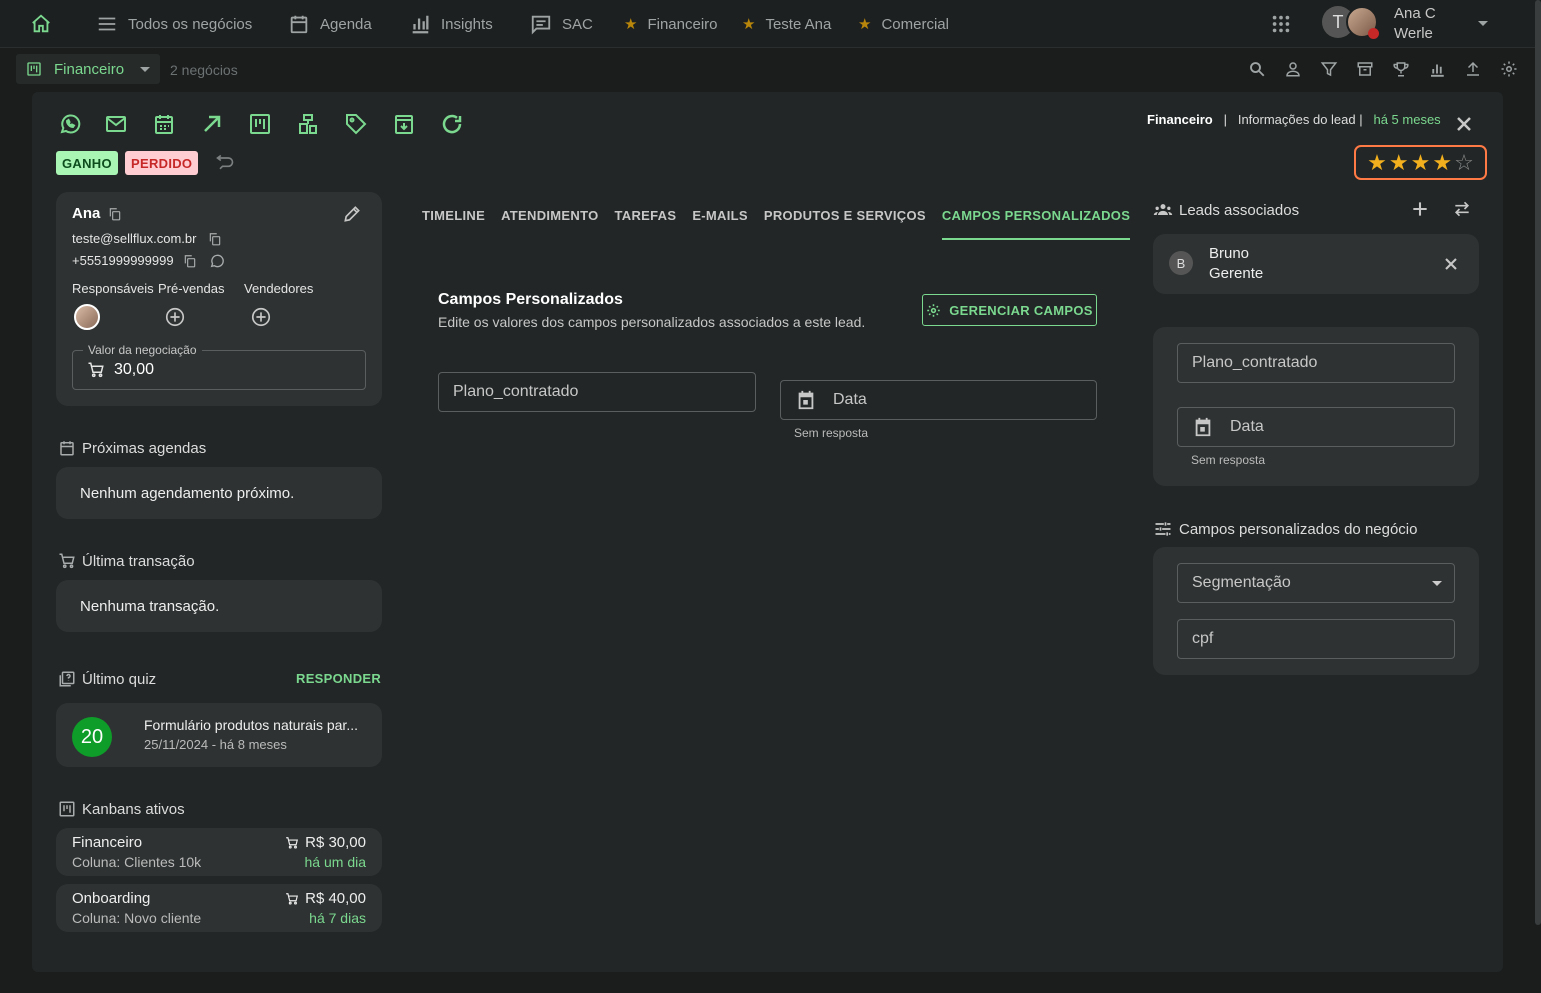 This screenshot has height=993, width=1541. I want to click on swap-board-icon, so click(308, 124).